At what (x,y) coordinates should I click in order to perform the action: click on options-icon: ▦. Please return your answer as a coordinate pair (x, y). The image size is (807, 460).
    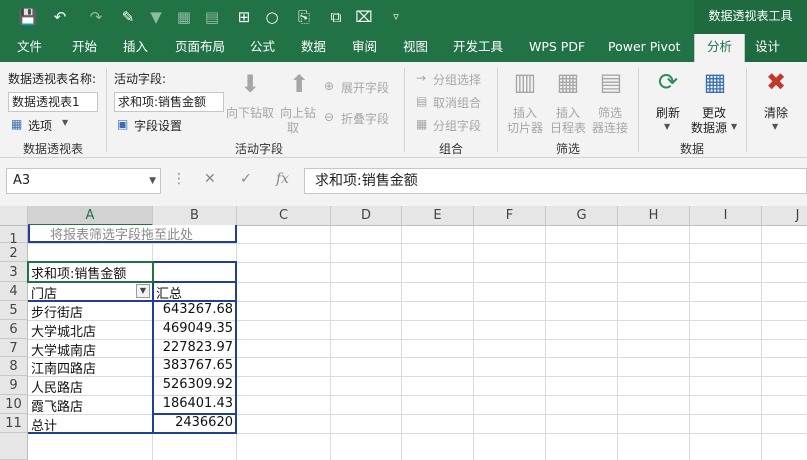
    Looking at the image, I should click on (17, 124).